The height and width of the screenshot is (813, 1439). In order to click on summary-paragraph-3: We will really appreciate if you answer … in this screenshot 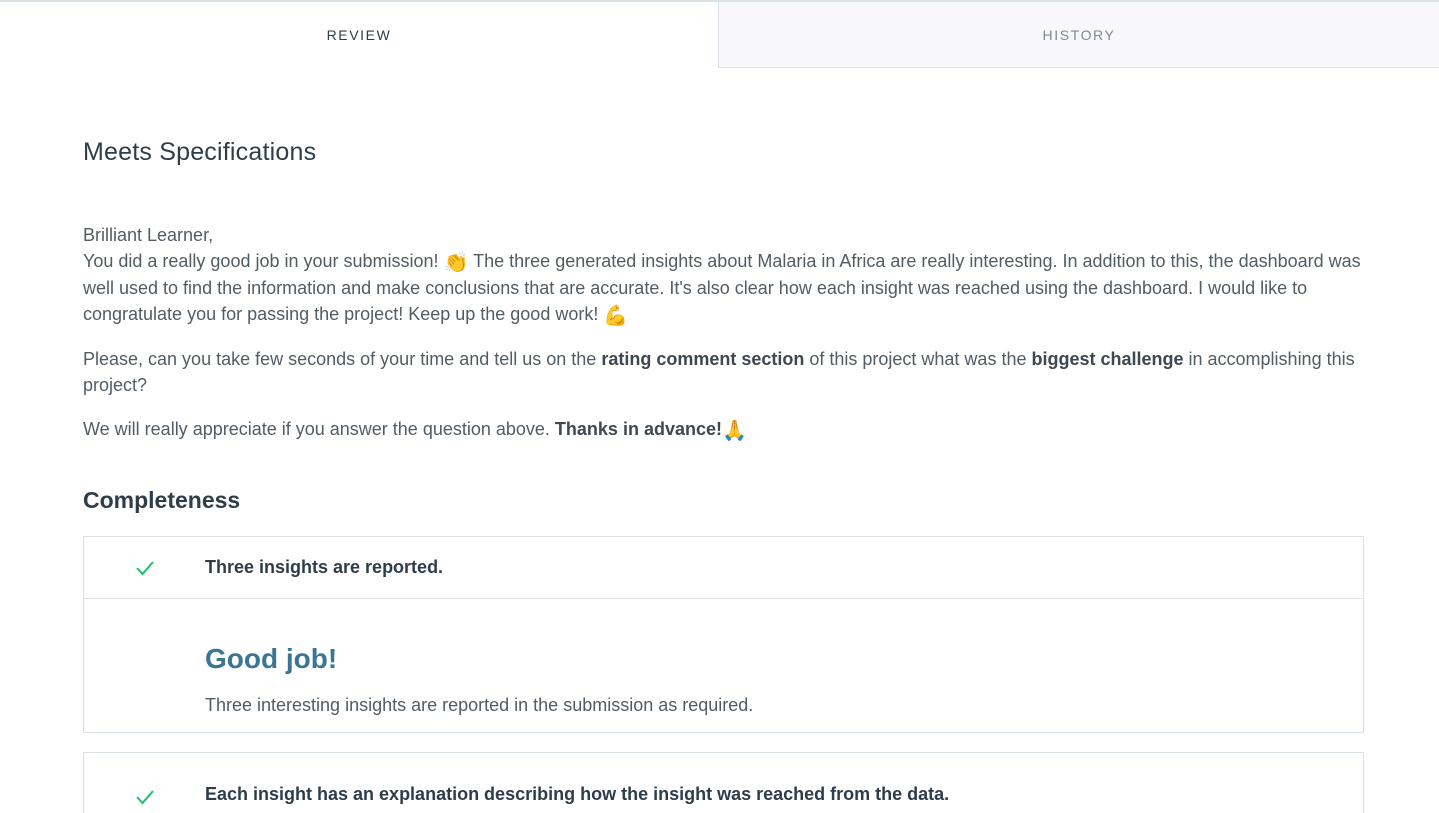, I will do `click(723, 429)`.